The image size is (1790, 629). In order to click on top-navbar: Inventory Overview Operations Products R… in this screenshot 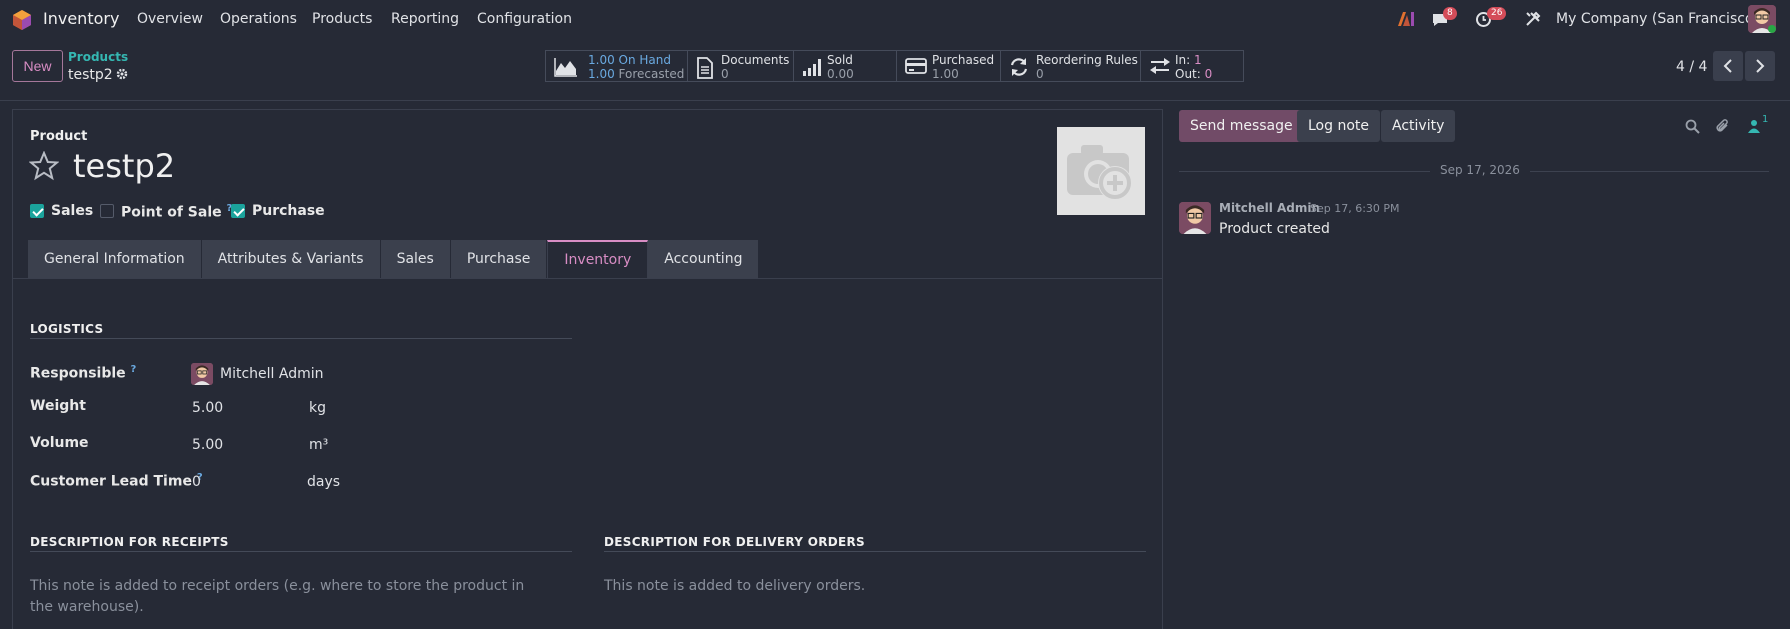, I will do `click(895, 20)`.